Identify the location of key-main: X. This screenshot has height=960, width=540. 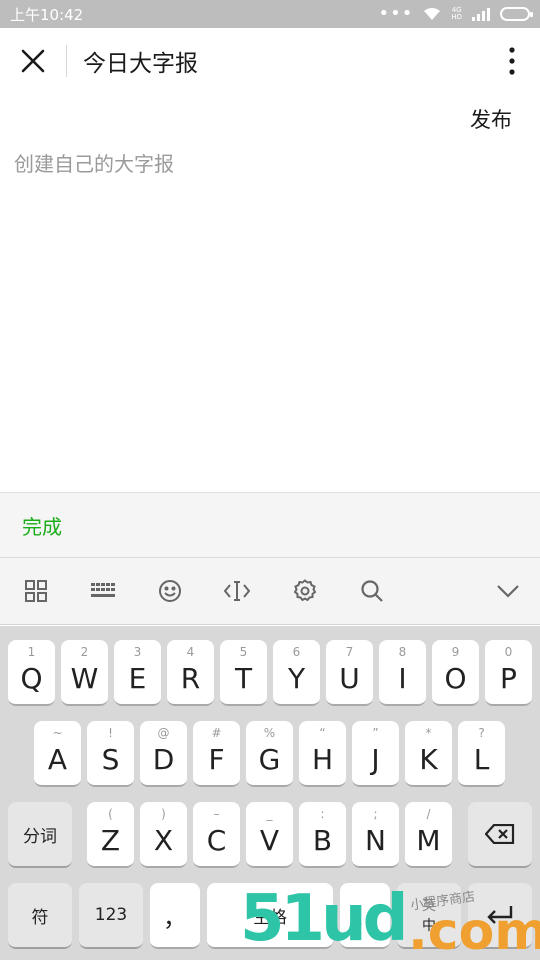
(163, 840).